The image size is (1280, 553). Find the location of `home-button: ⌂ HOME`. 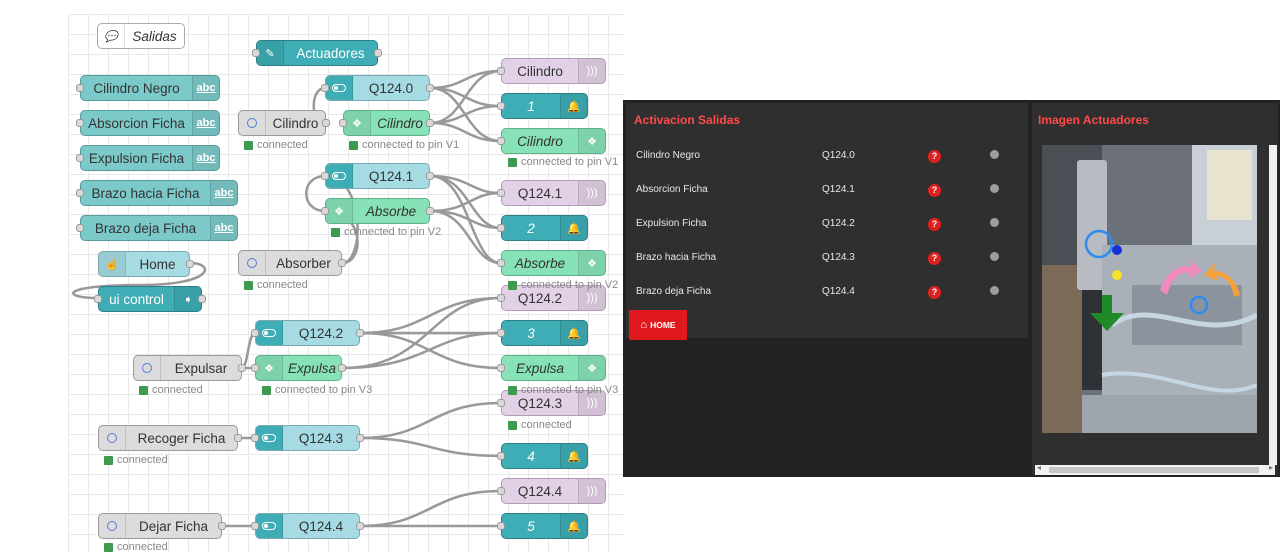

home-button: ⌂ HOME is located at coordinates (658, 325).